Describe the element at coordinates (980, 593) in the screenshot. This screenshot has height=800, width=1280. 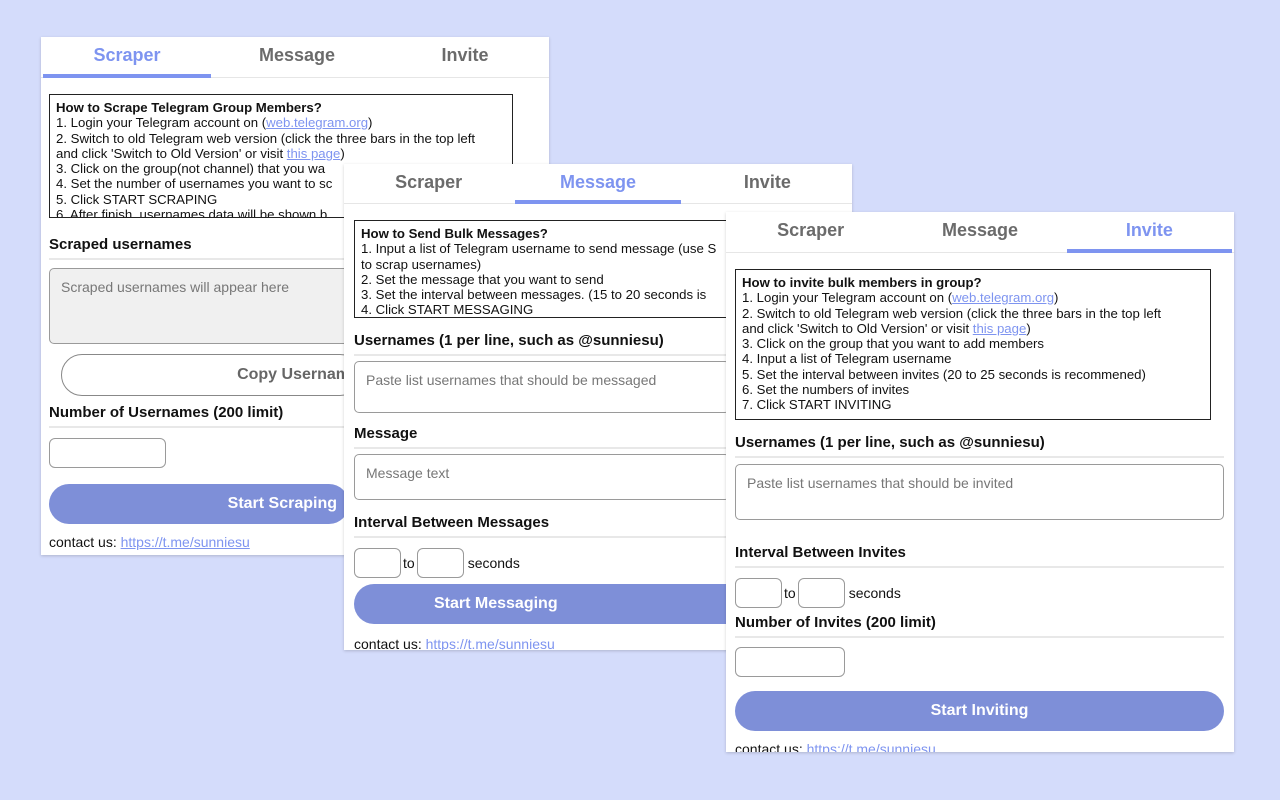
I see `interval-row: to seconds` at that location.